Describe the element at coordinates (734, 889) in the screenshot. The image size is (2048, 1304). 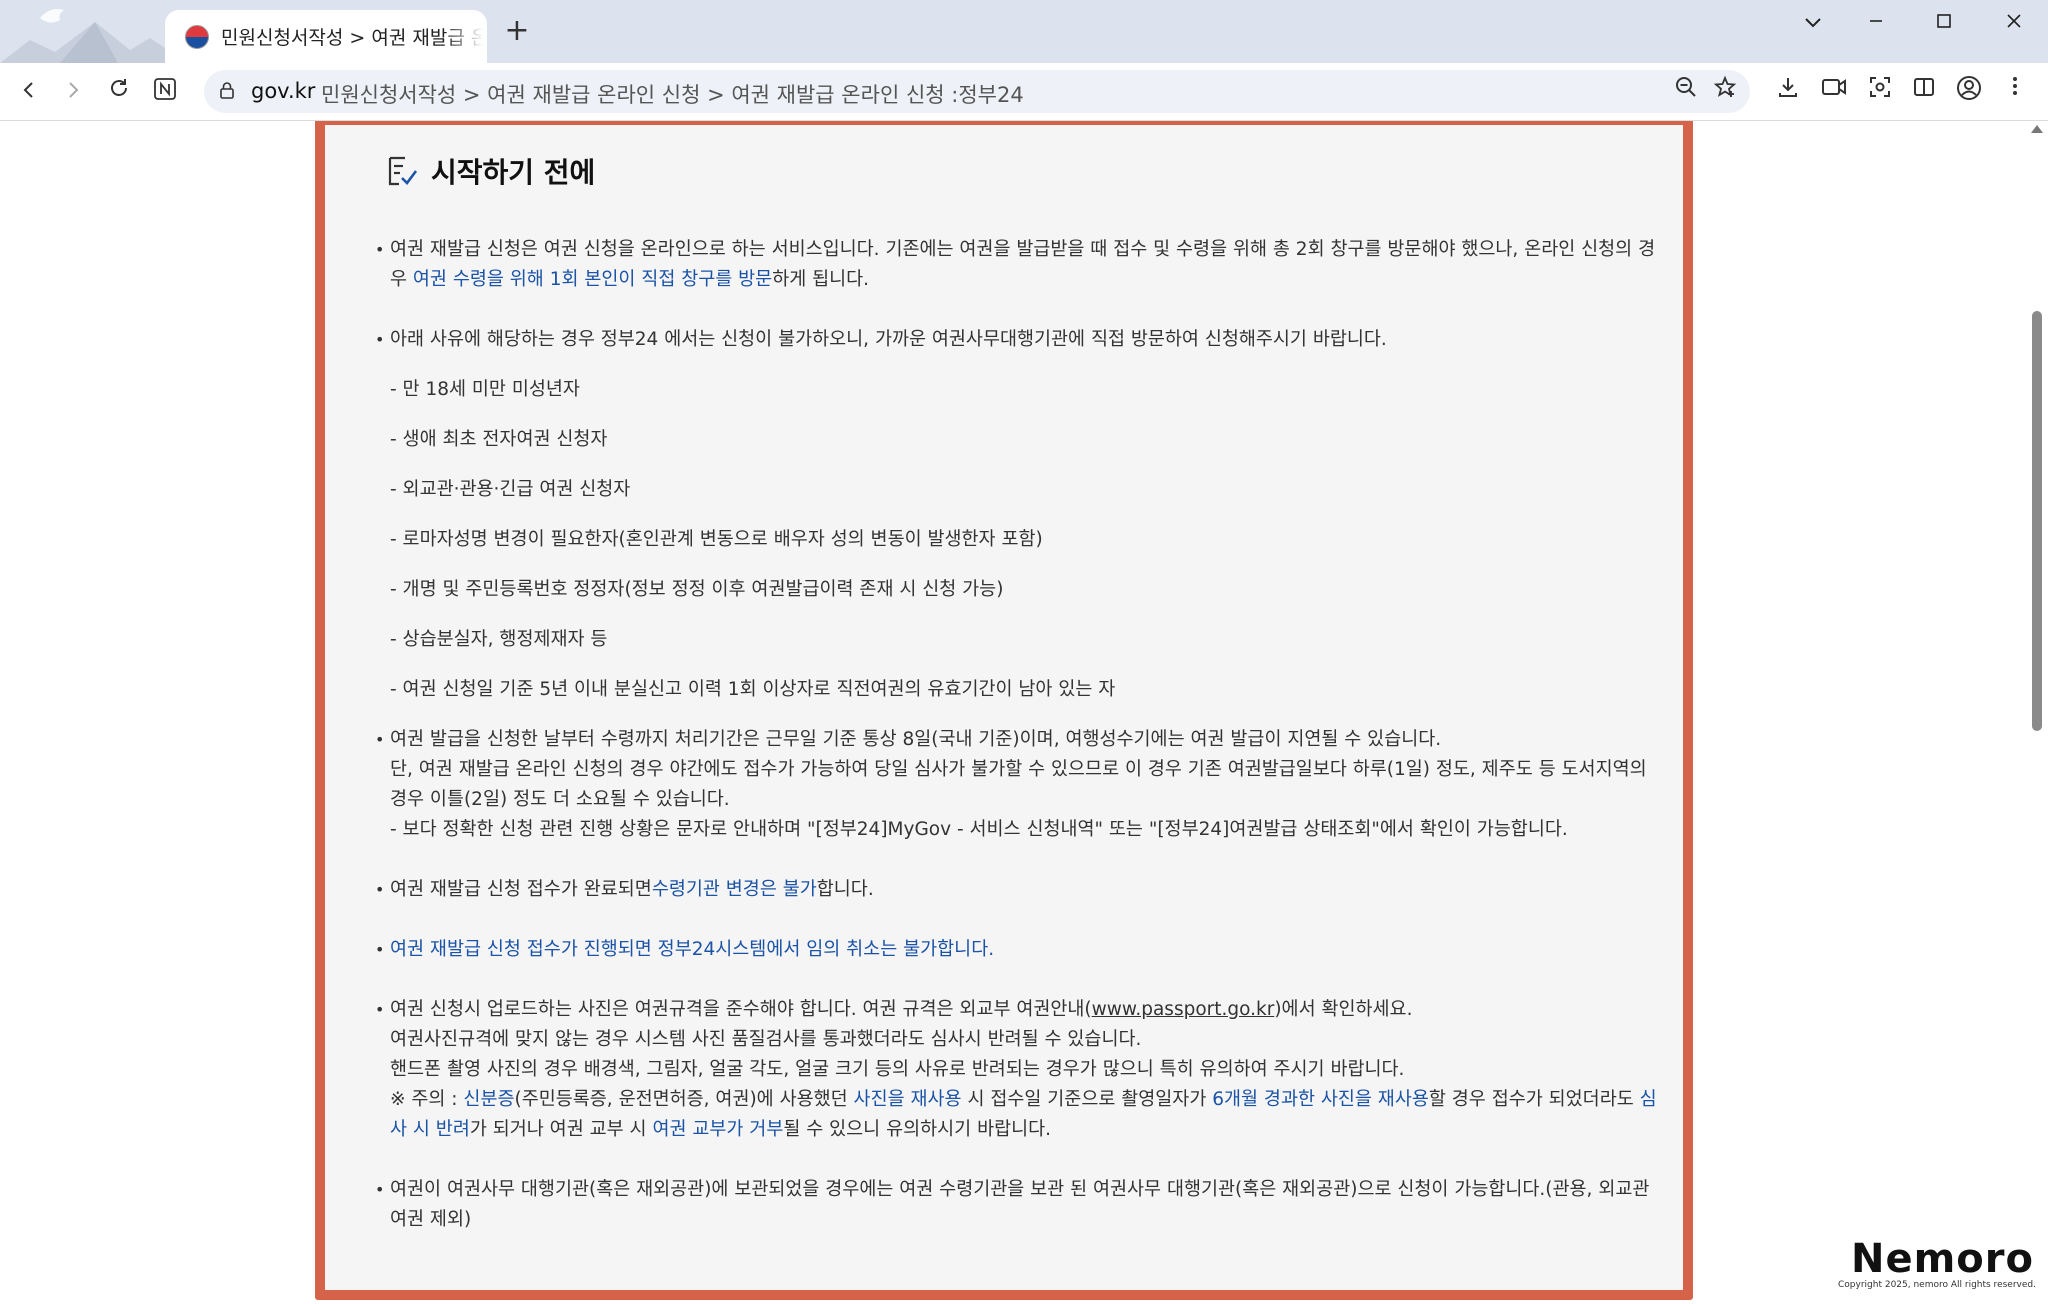
I see `highlight-text: 수령기관 변경은 불가` at that location.